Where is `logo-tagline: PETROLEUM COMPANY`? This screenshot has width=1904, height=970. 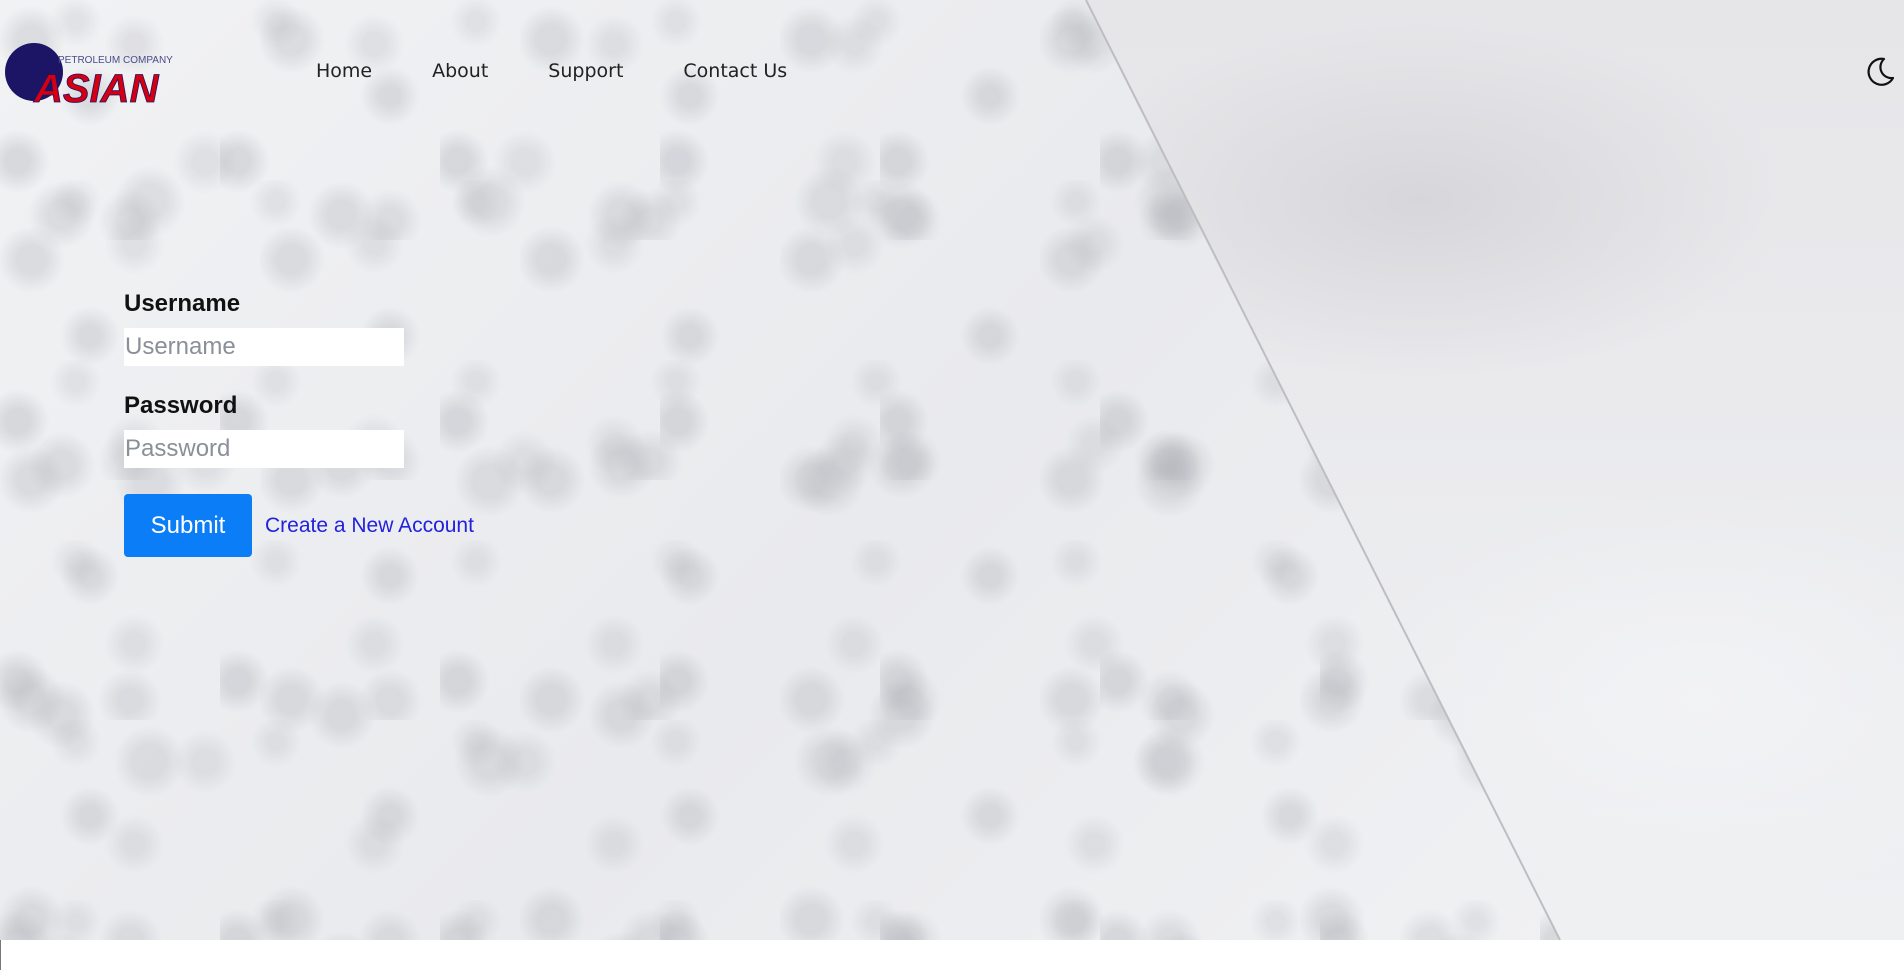 logo-tagline: PETROLEUM COMPANY is located at coordinates (115, 60).